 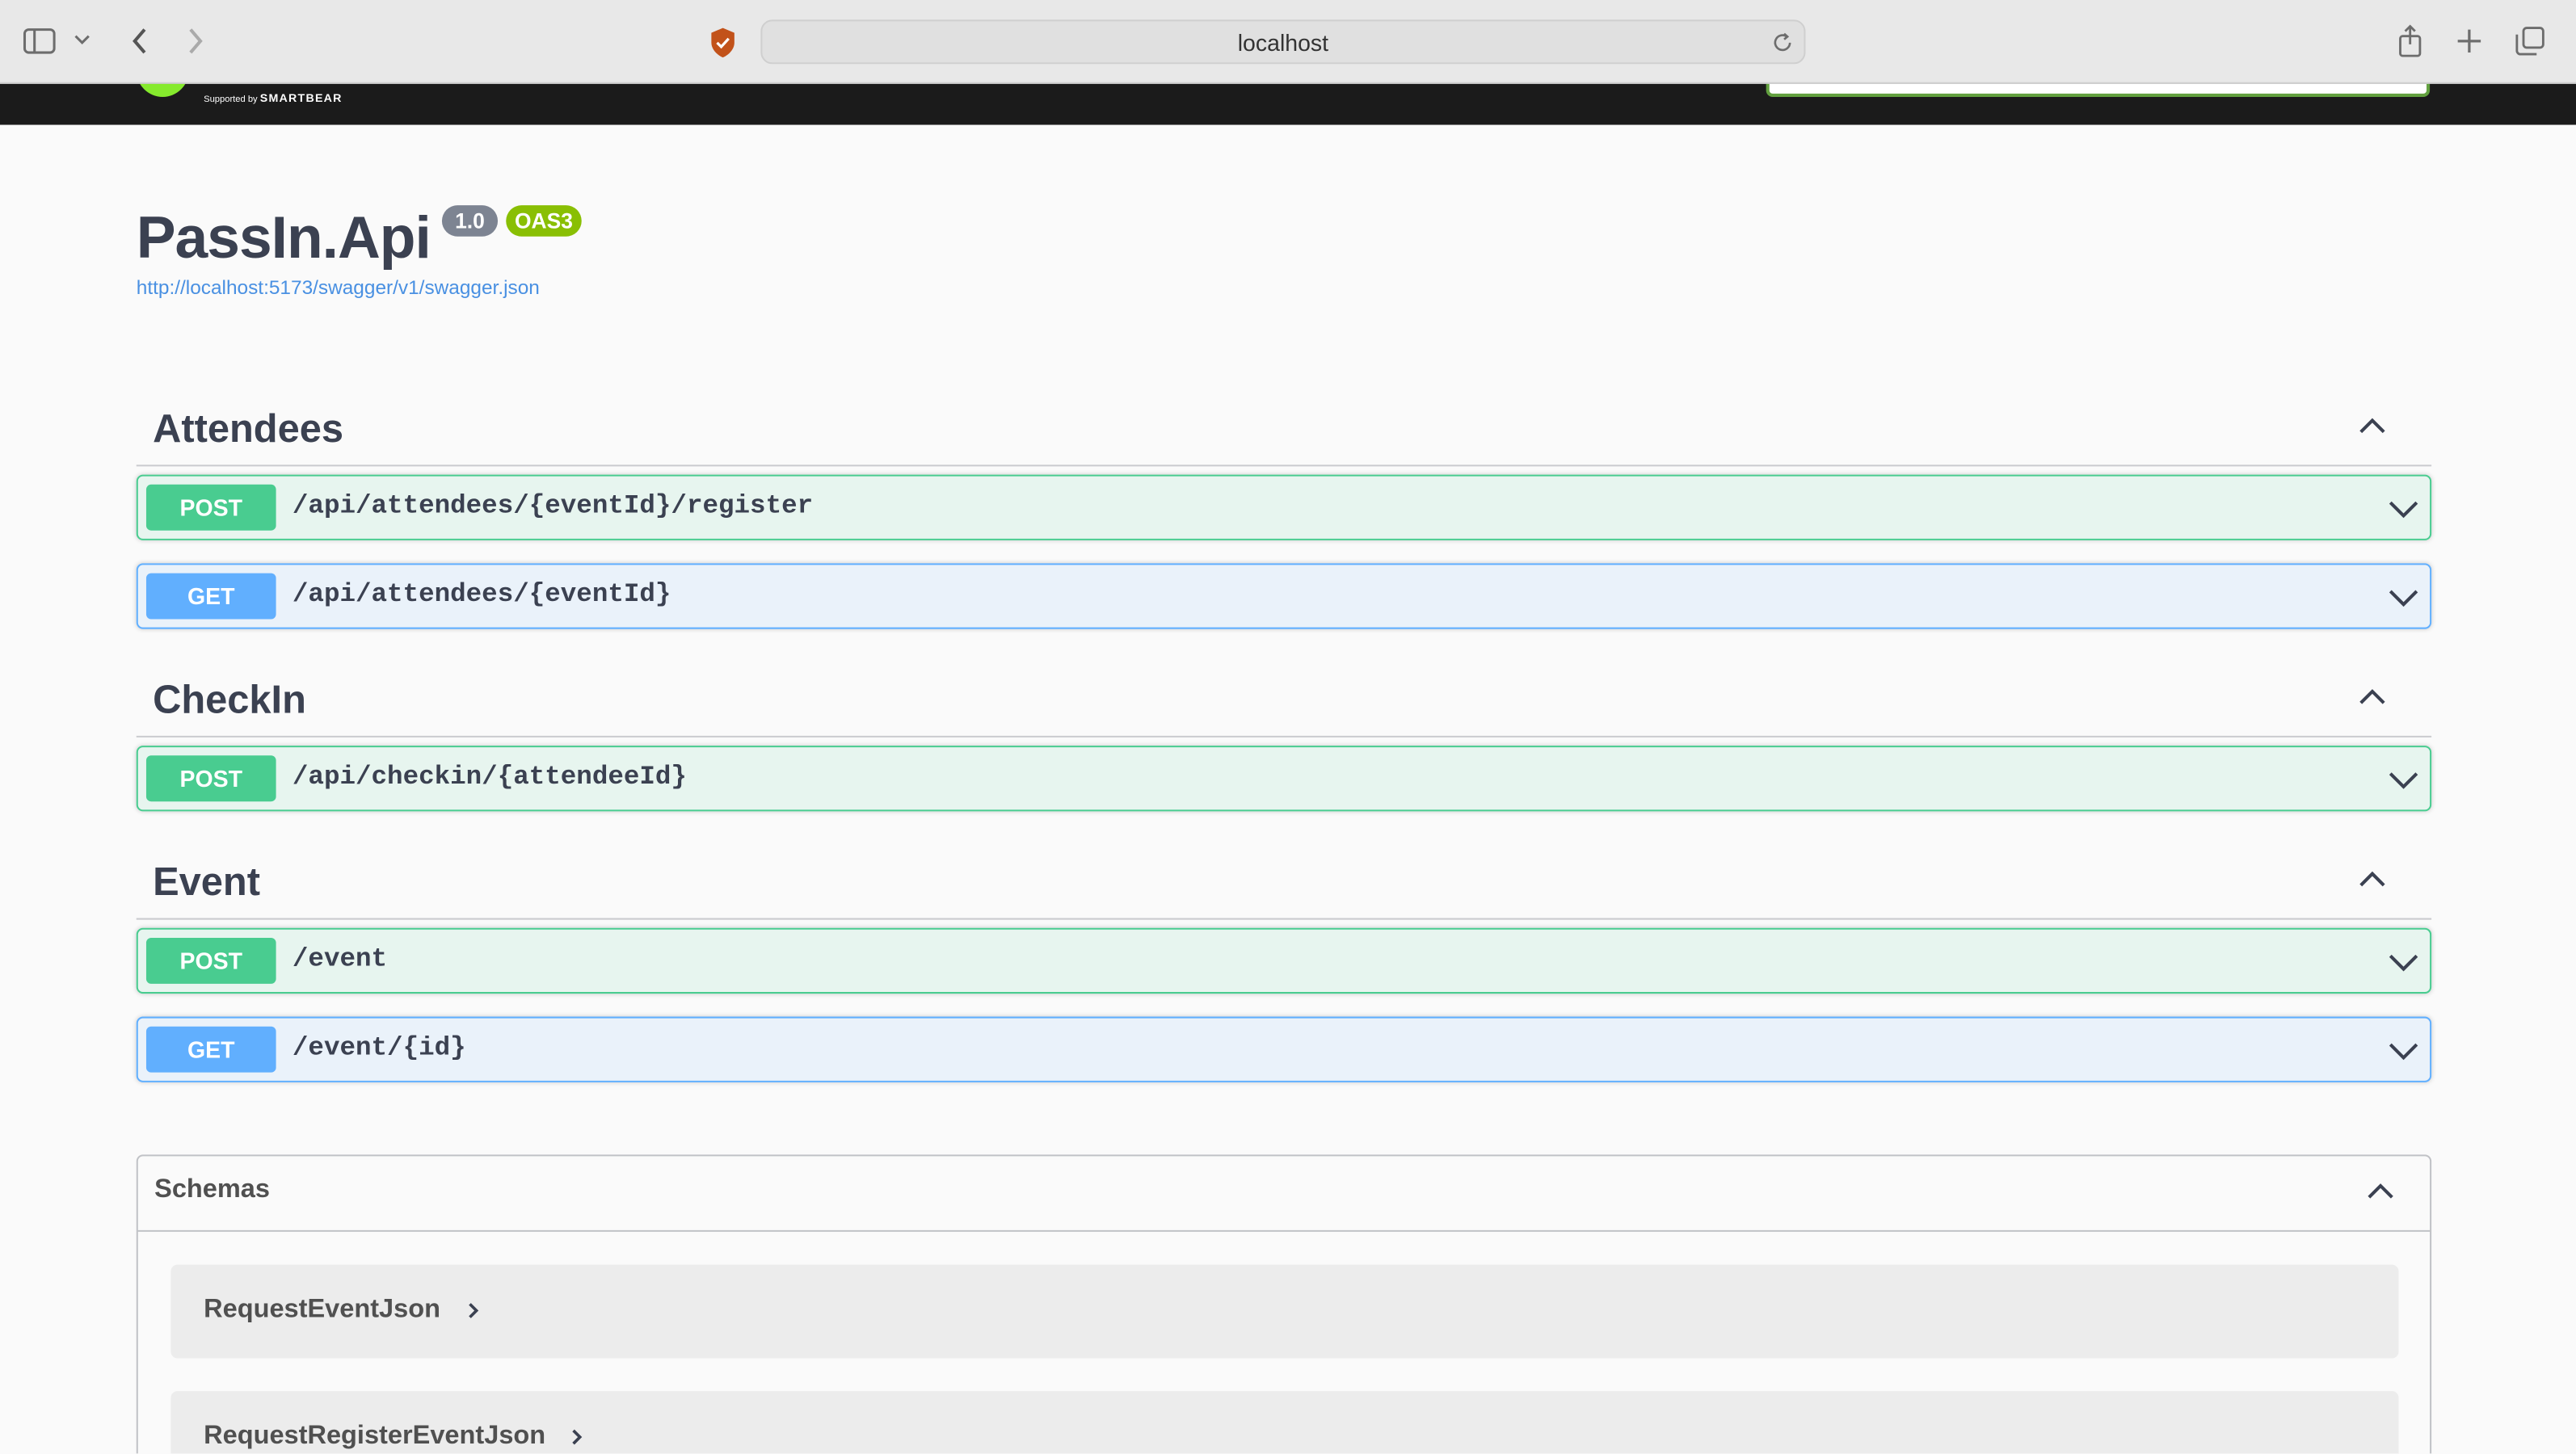 I want to click on browser-toolbar: localhost, so click(x=1288, y=42).